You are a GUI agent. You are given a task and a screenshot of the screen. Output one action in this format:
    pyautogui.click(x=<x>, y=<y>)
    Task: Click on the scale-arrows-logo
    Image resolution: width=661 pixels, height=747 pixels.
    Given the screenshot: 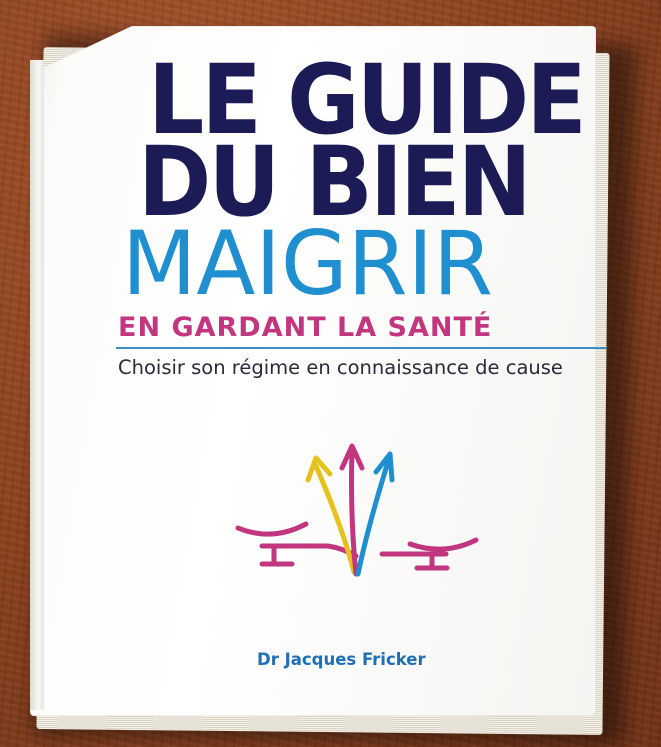 What is the action you would take?
    pyautogui.click(x=357, y=510)
    